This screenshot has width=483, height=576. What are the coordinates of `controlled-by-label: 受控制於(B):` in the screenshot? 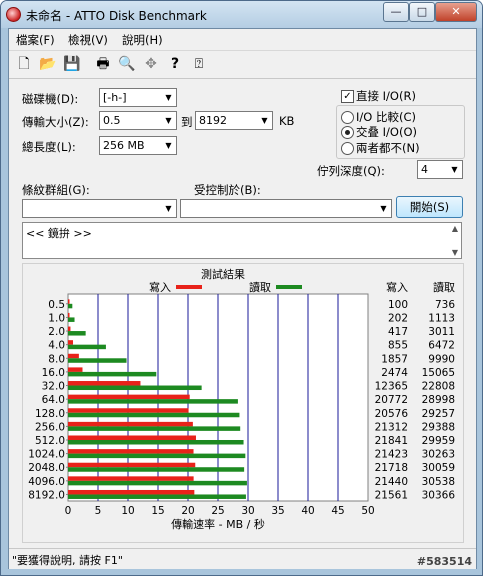 It's located at (227, 190).